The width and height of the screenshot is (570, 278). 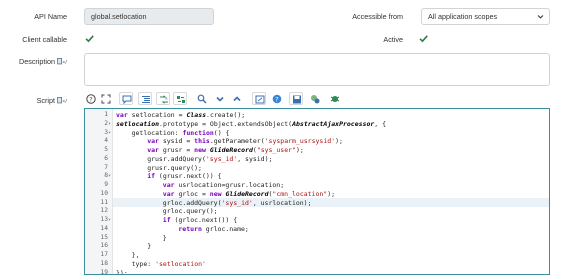 I want to click on line-number: 9, so click(x=106, y=184).